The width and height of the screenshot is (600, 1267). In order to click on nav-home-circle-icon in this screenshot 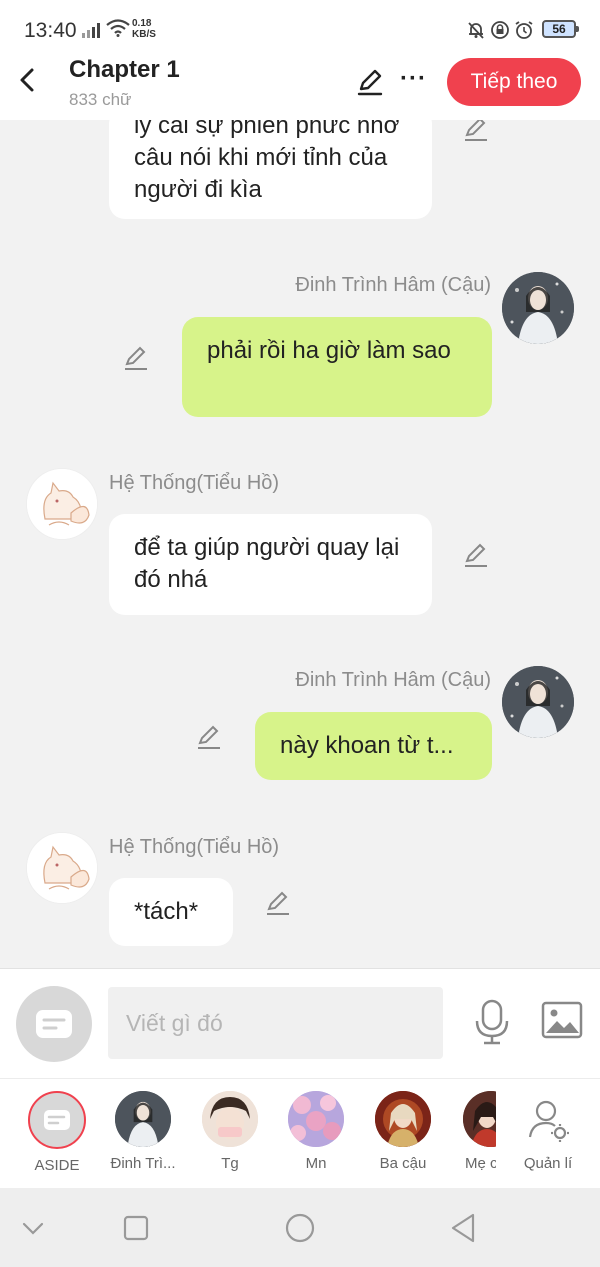, I will do `click(300, 1228)`.